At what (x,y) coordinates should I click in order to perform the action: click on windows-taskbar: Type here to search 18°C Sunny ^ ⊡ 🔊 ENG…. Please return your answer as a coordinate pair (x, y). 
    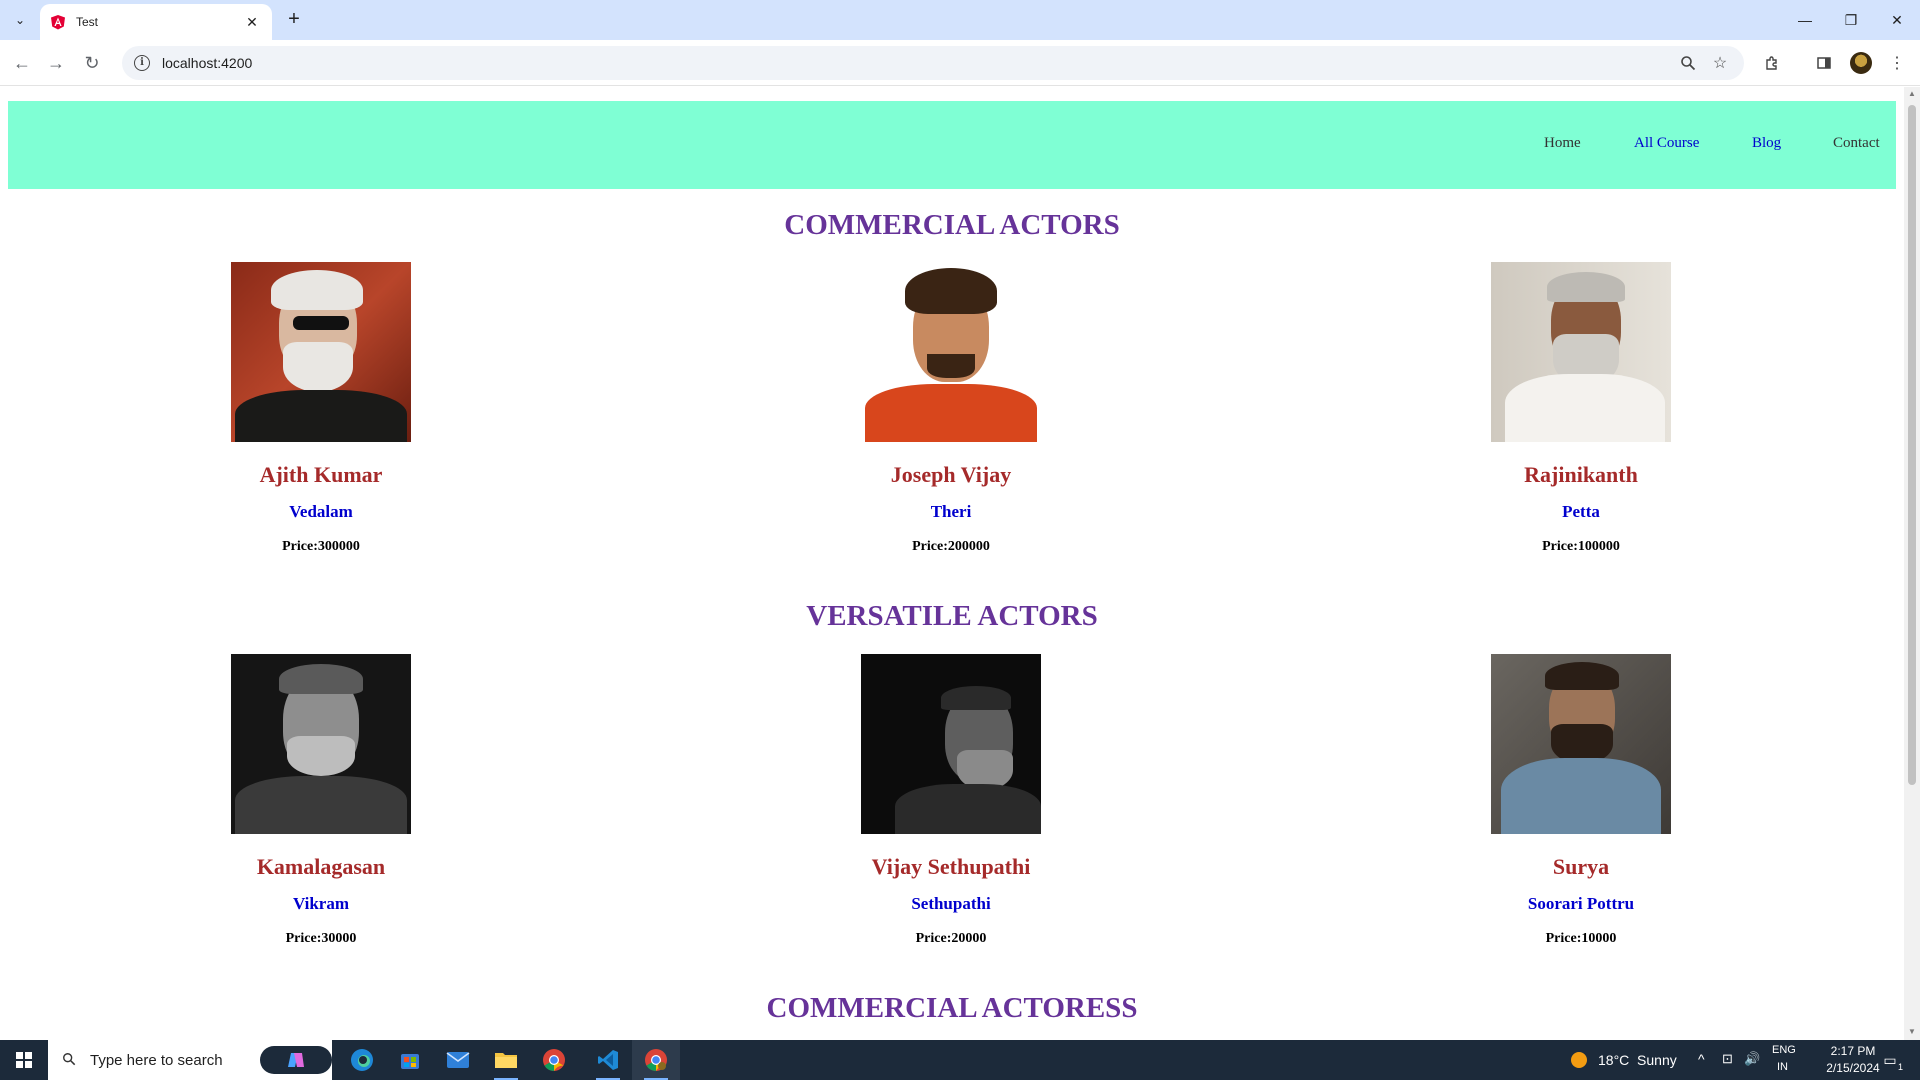
    Looking at the image, I should click on (960, 1060).